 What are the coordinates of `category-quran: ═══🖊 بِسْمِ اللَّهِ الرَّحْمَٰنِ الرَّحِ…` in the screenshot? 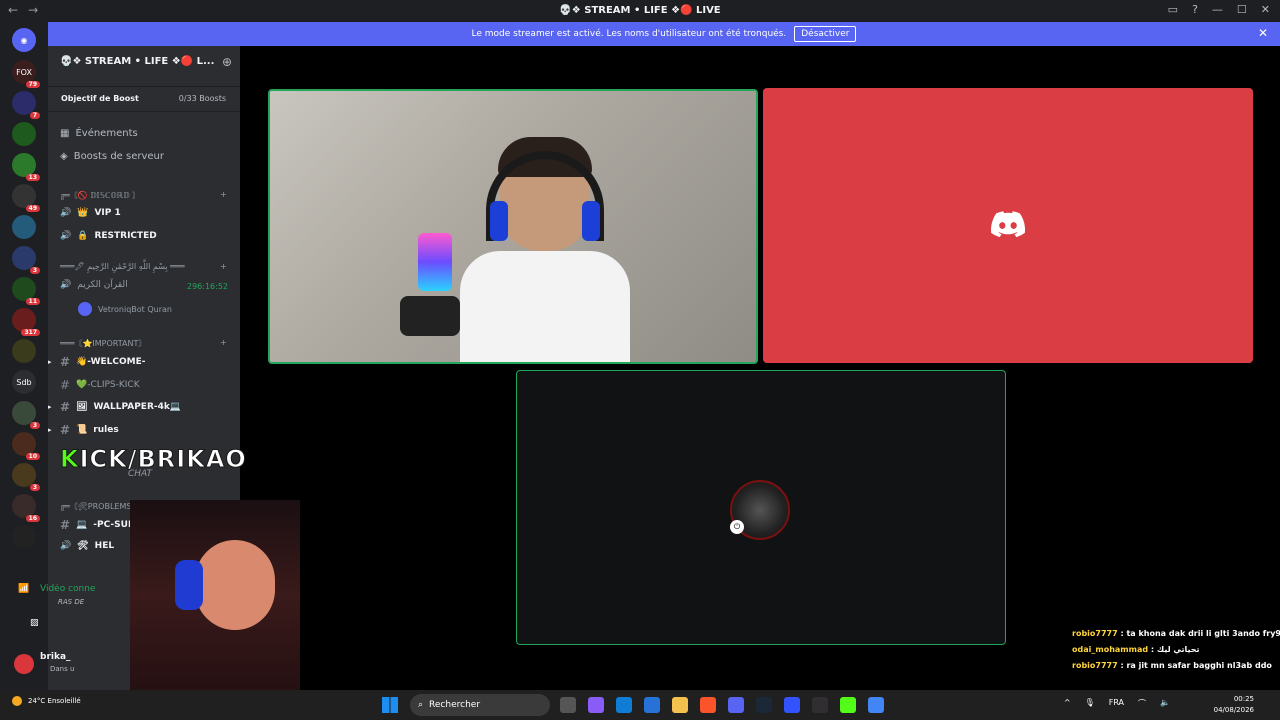 It's located at (143, 266).